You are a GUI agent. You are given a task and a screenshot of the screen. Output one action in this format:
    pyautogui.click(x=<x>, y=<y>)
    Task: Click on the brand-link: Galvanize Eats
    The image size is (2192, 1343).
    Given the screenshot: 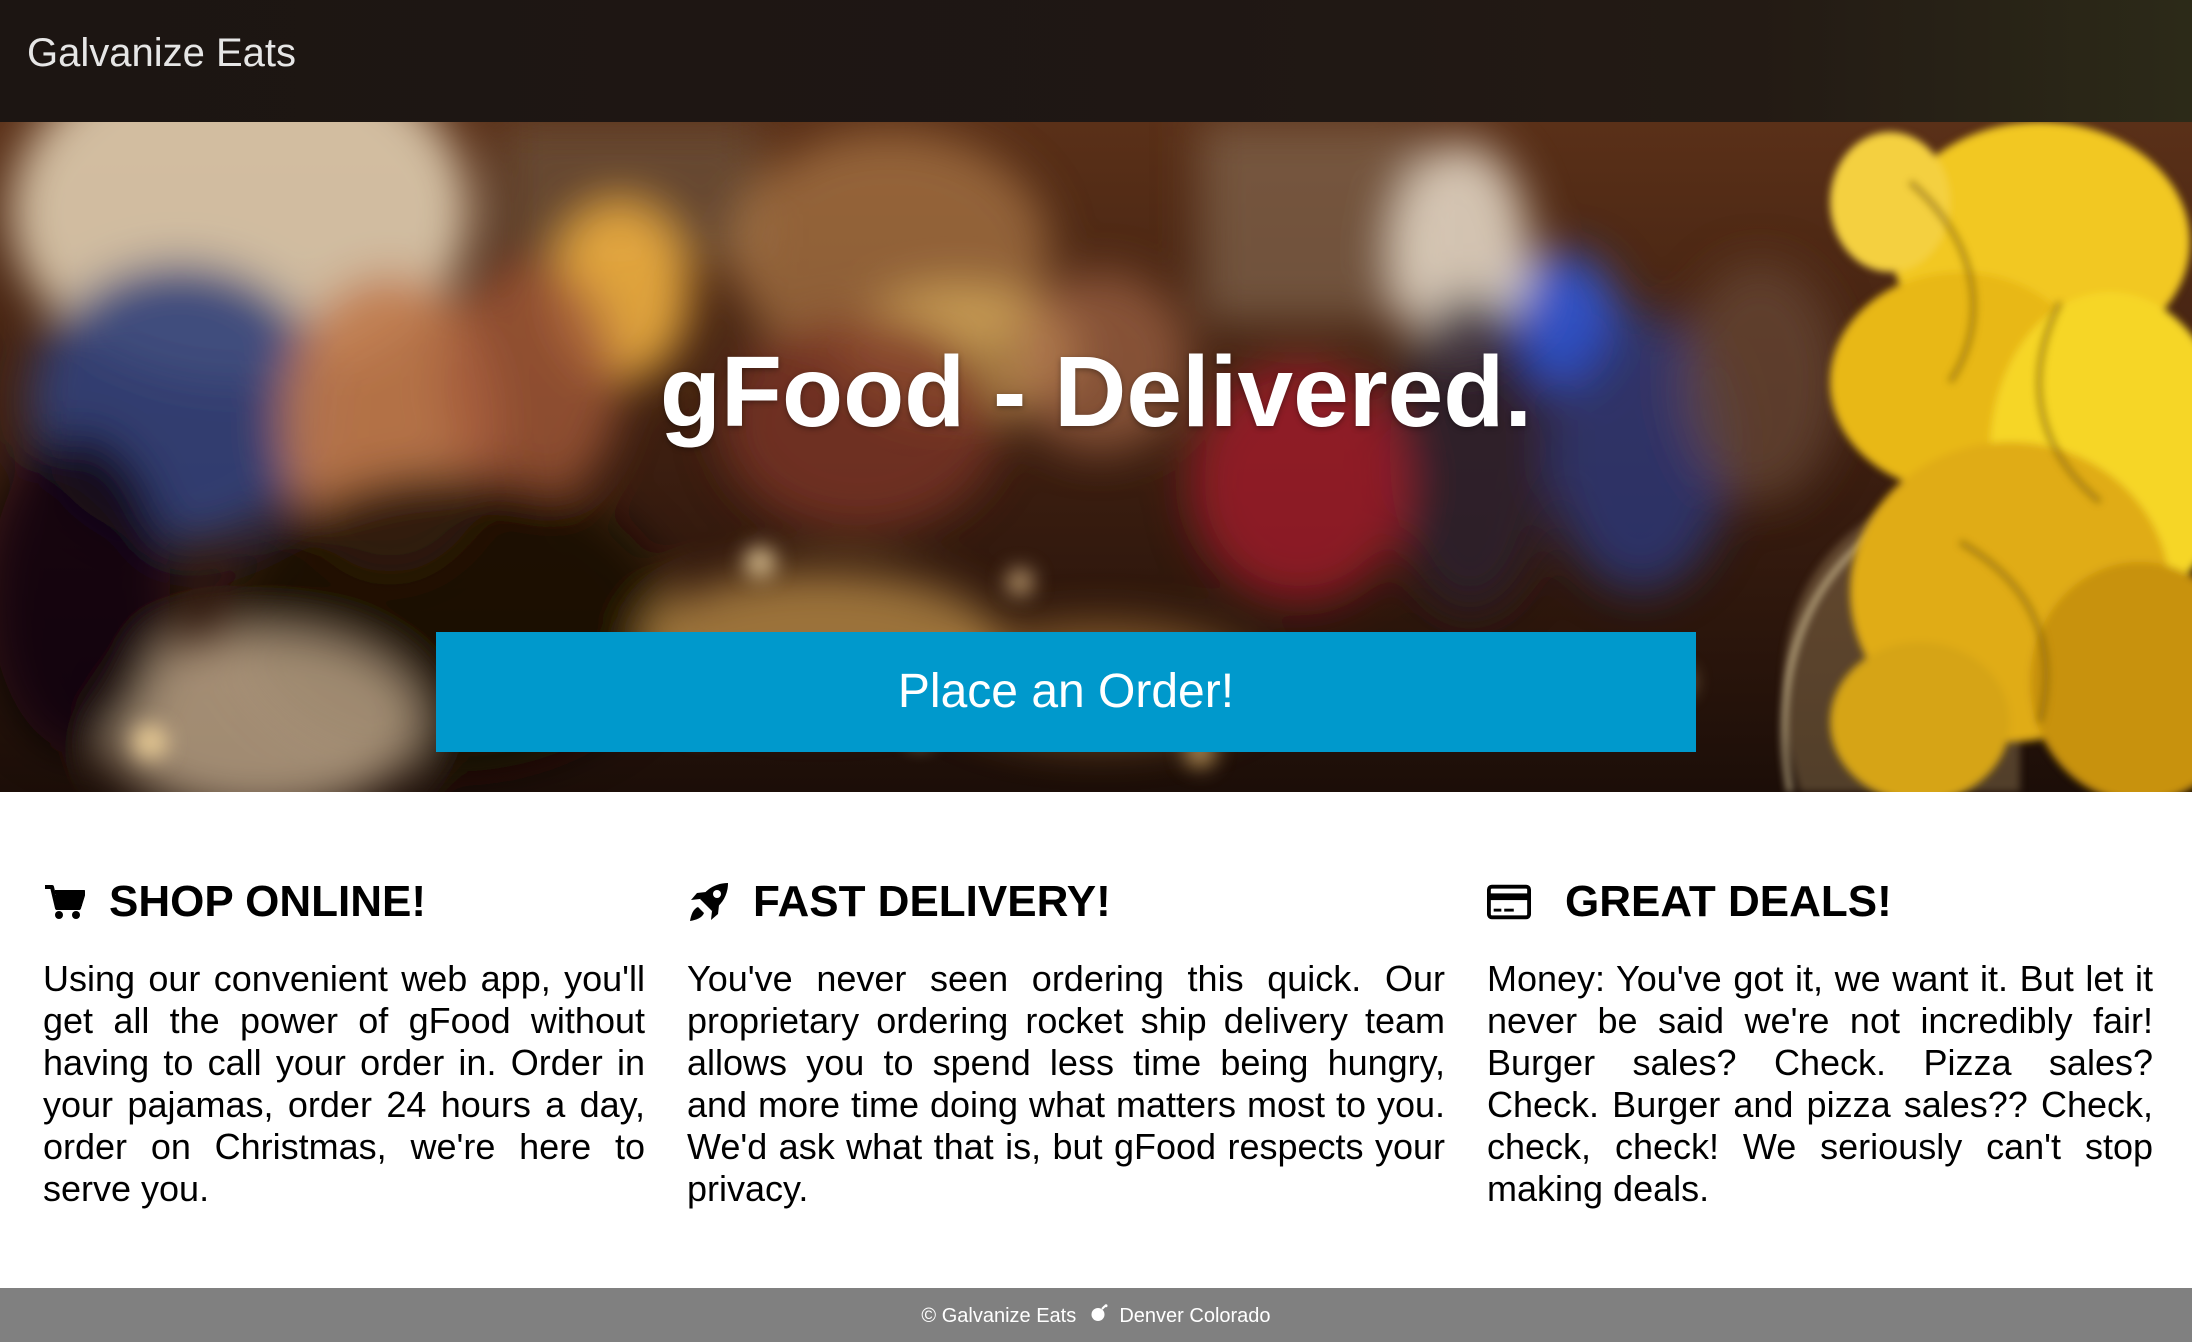 What is the action you would take?
    pyautogui.click(x=161, y=53)
    